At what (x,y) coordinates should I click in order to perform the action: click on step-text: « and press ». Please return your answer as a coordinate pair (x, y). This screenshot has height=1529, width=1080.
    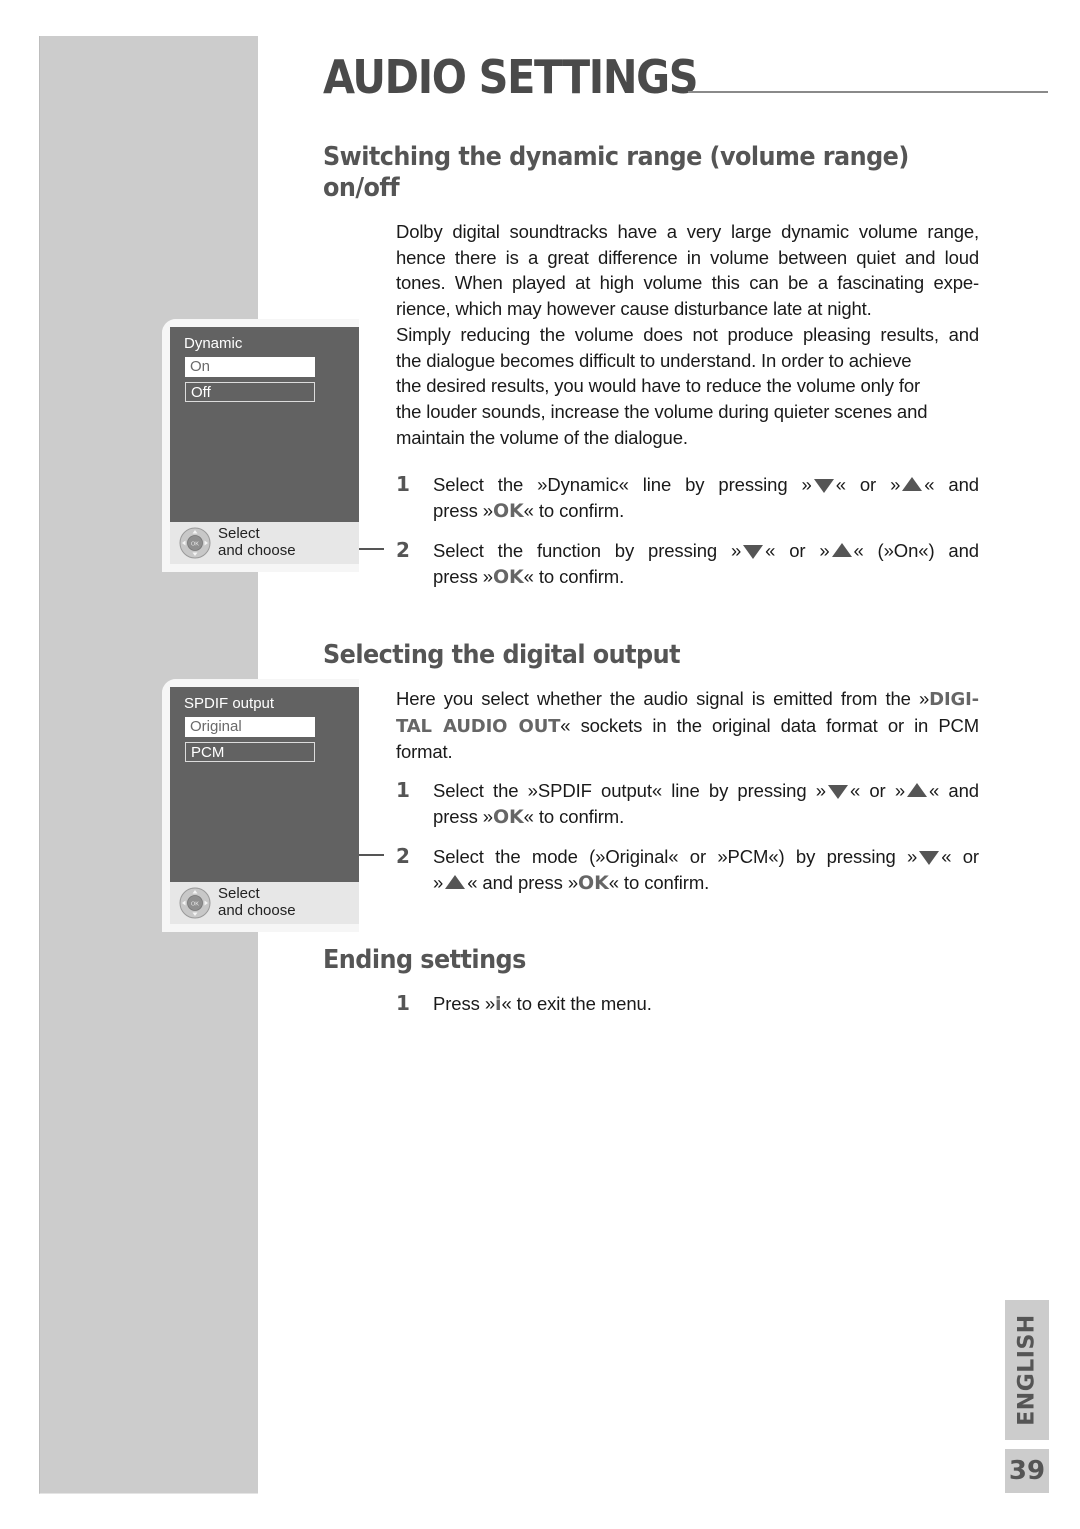
    Looking at the image, I should click on (523, 882).